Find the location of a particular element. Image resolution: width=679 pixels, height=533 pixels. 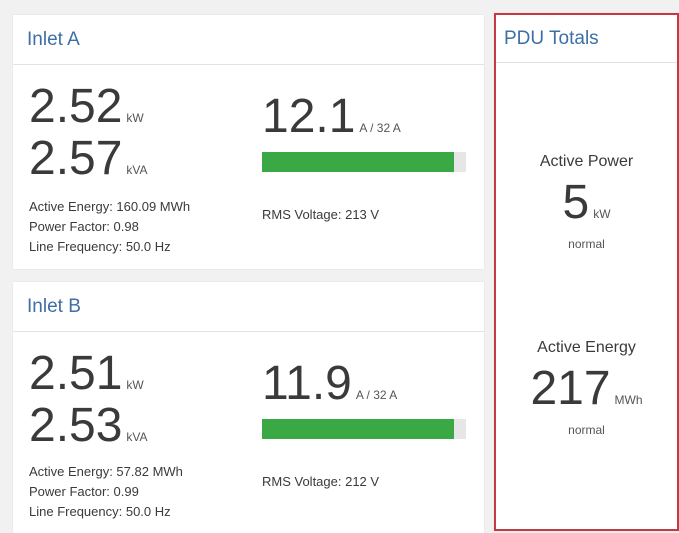

inlet-a-power-factor: Power Factor: 0.98 is located at coordinates (84, 226).